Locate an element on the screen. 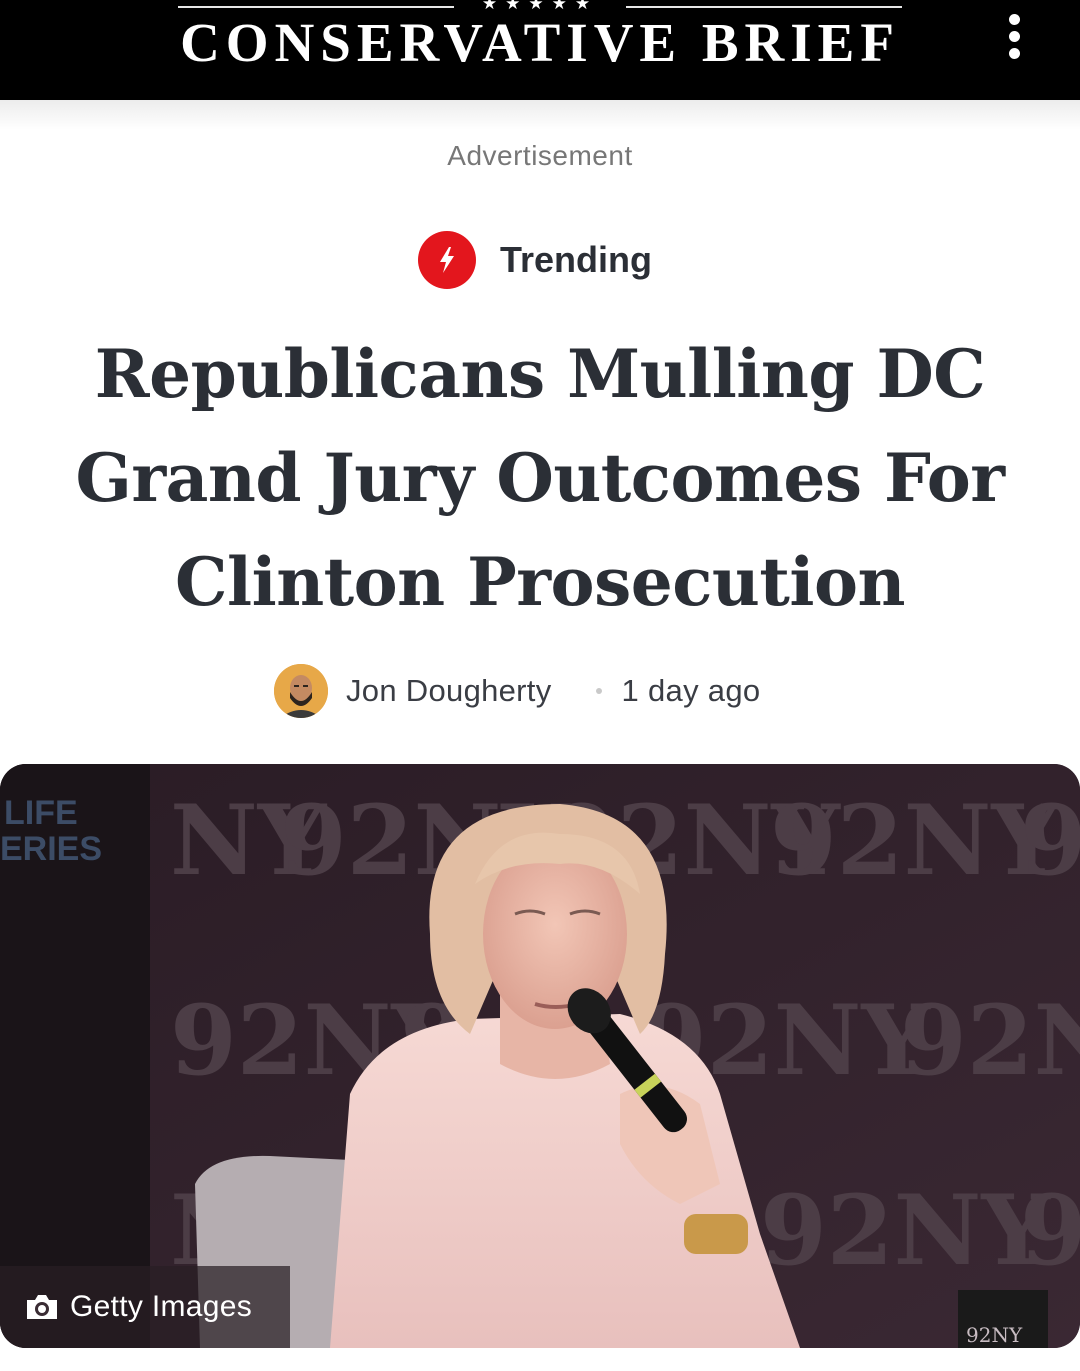 This screenshot has width=1080, height=1371. image-credit: Getty Images is located at coordinates (145, 1307).